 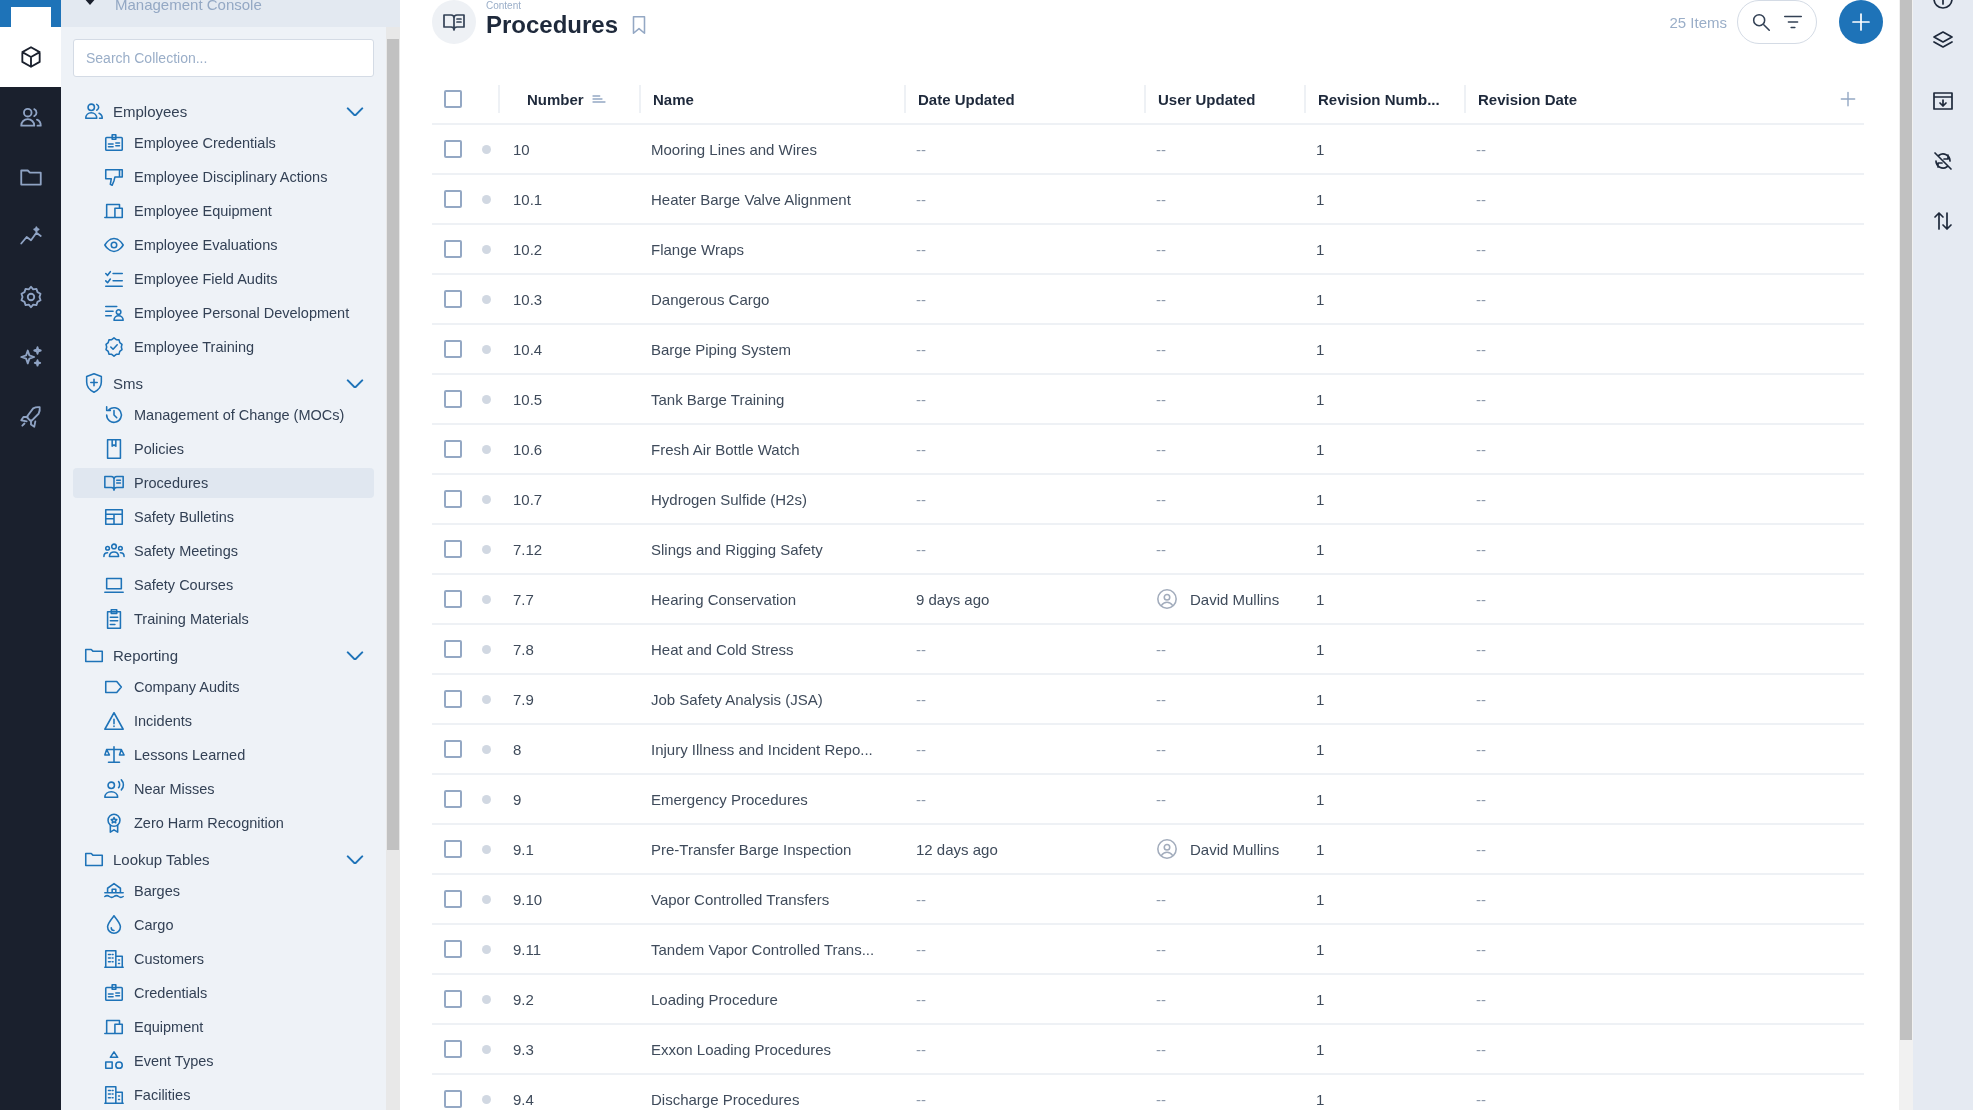 I want to click on search-filter-pill, so click(x=1777, y=22).